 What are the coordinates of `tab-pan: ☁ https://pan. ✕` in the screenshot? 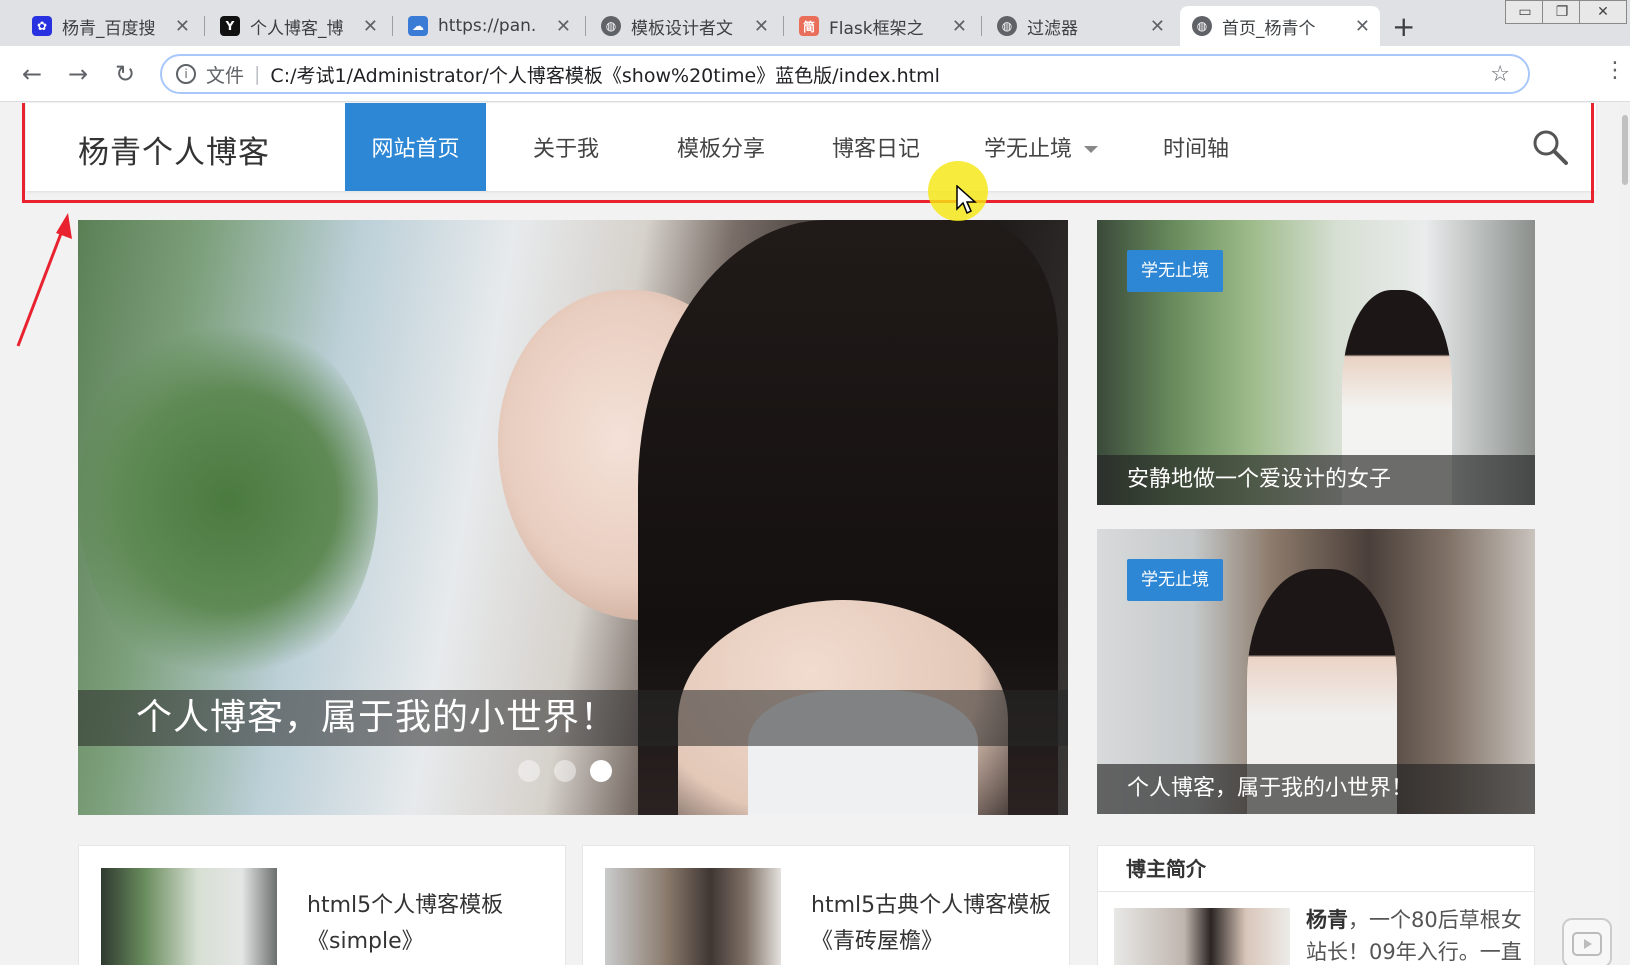 It's located at (488, 26).